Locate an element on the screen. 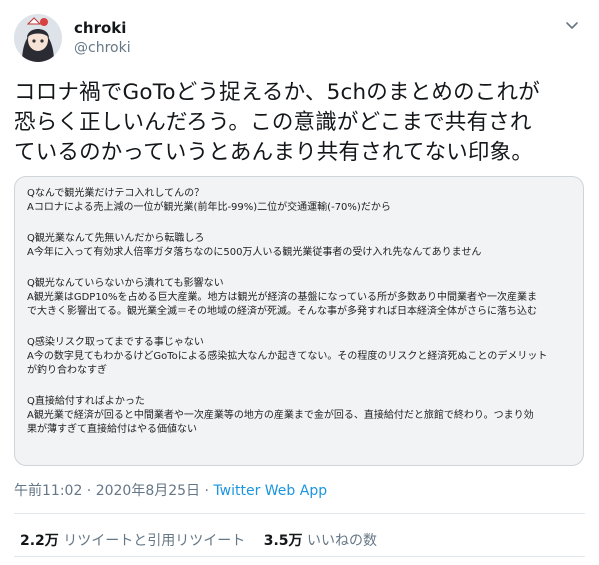 The height and width of the screenshot is (565, 599). answer-line: 果が薄すぎて直接給付はやる価値ない is located at coordinates (112, 429).